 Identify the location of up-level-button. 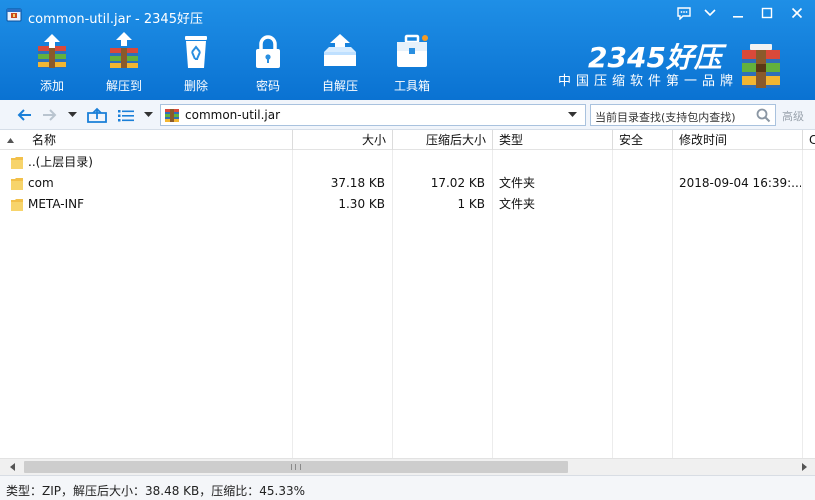
(97, 115).